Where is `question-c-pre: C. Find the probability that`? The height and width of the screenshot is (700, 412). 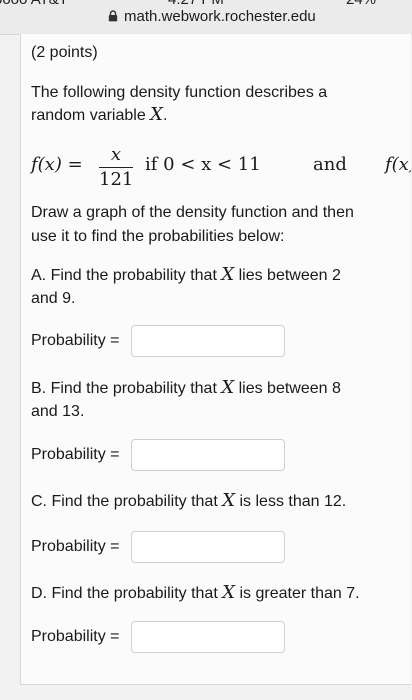 question-c-pre: C. Find the probability that is located at coordinates (127, 501).